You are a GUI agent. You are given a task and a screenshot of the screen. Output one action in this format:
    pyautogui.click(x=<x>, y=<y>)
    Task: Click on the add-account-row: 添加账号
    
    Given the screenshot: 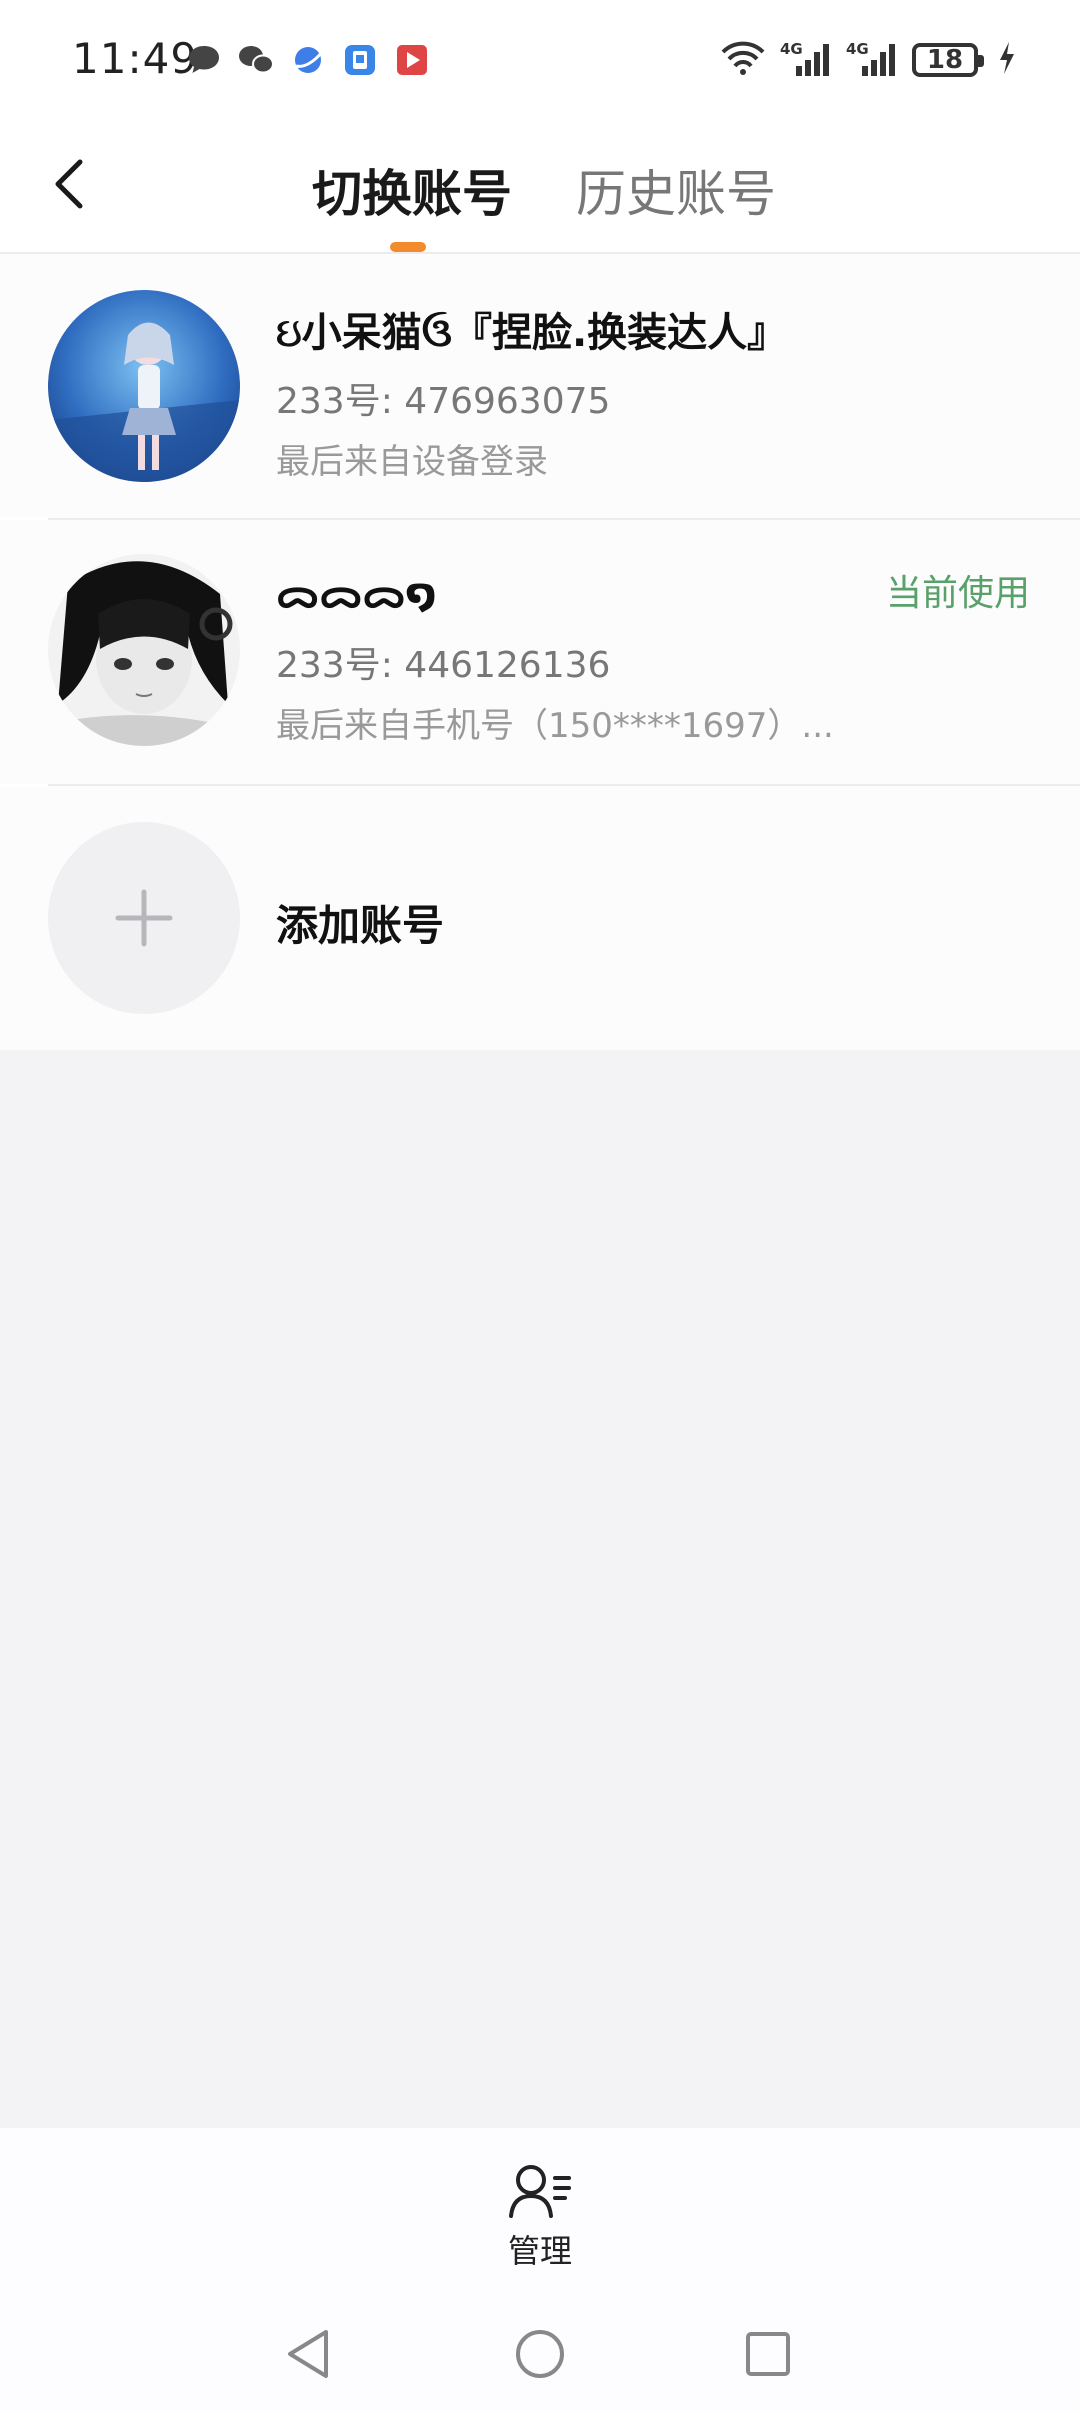 What is the action you would take?
    pyautogui.click(x=540, y=918)
    